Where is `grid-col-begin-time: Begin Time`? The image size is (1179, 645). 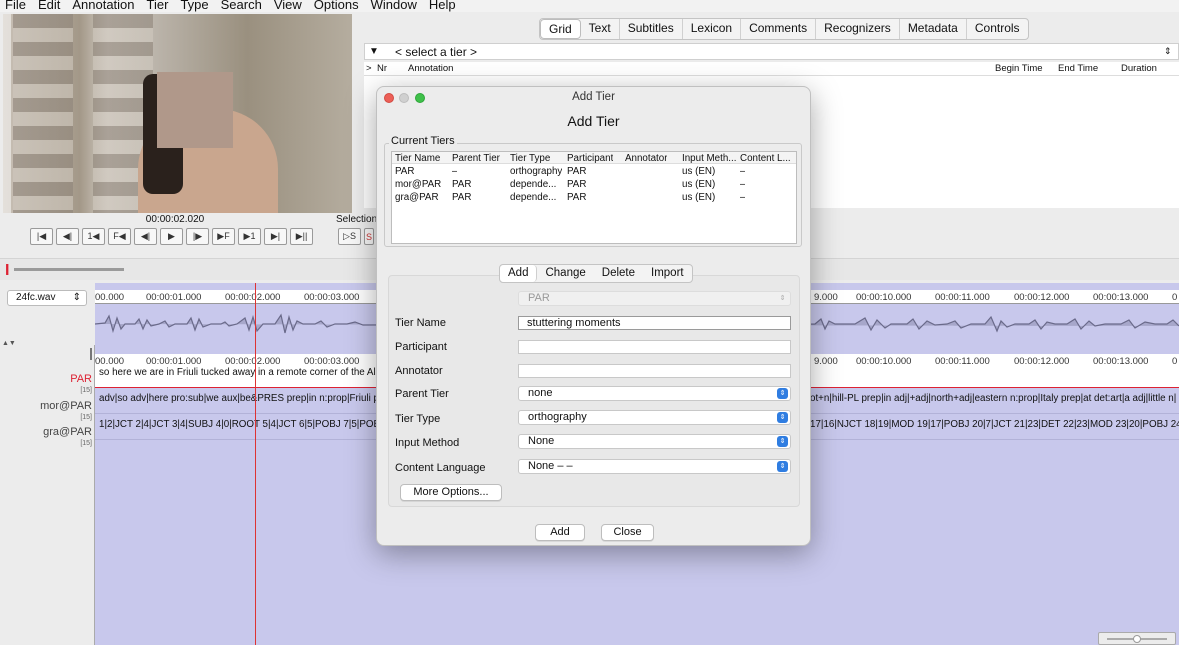
grid-col-begin-time: Begin Time is located at coordinates (1019, 68).